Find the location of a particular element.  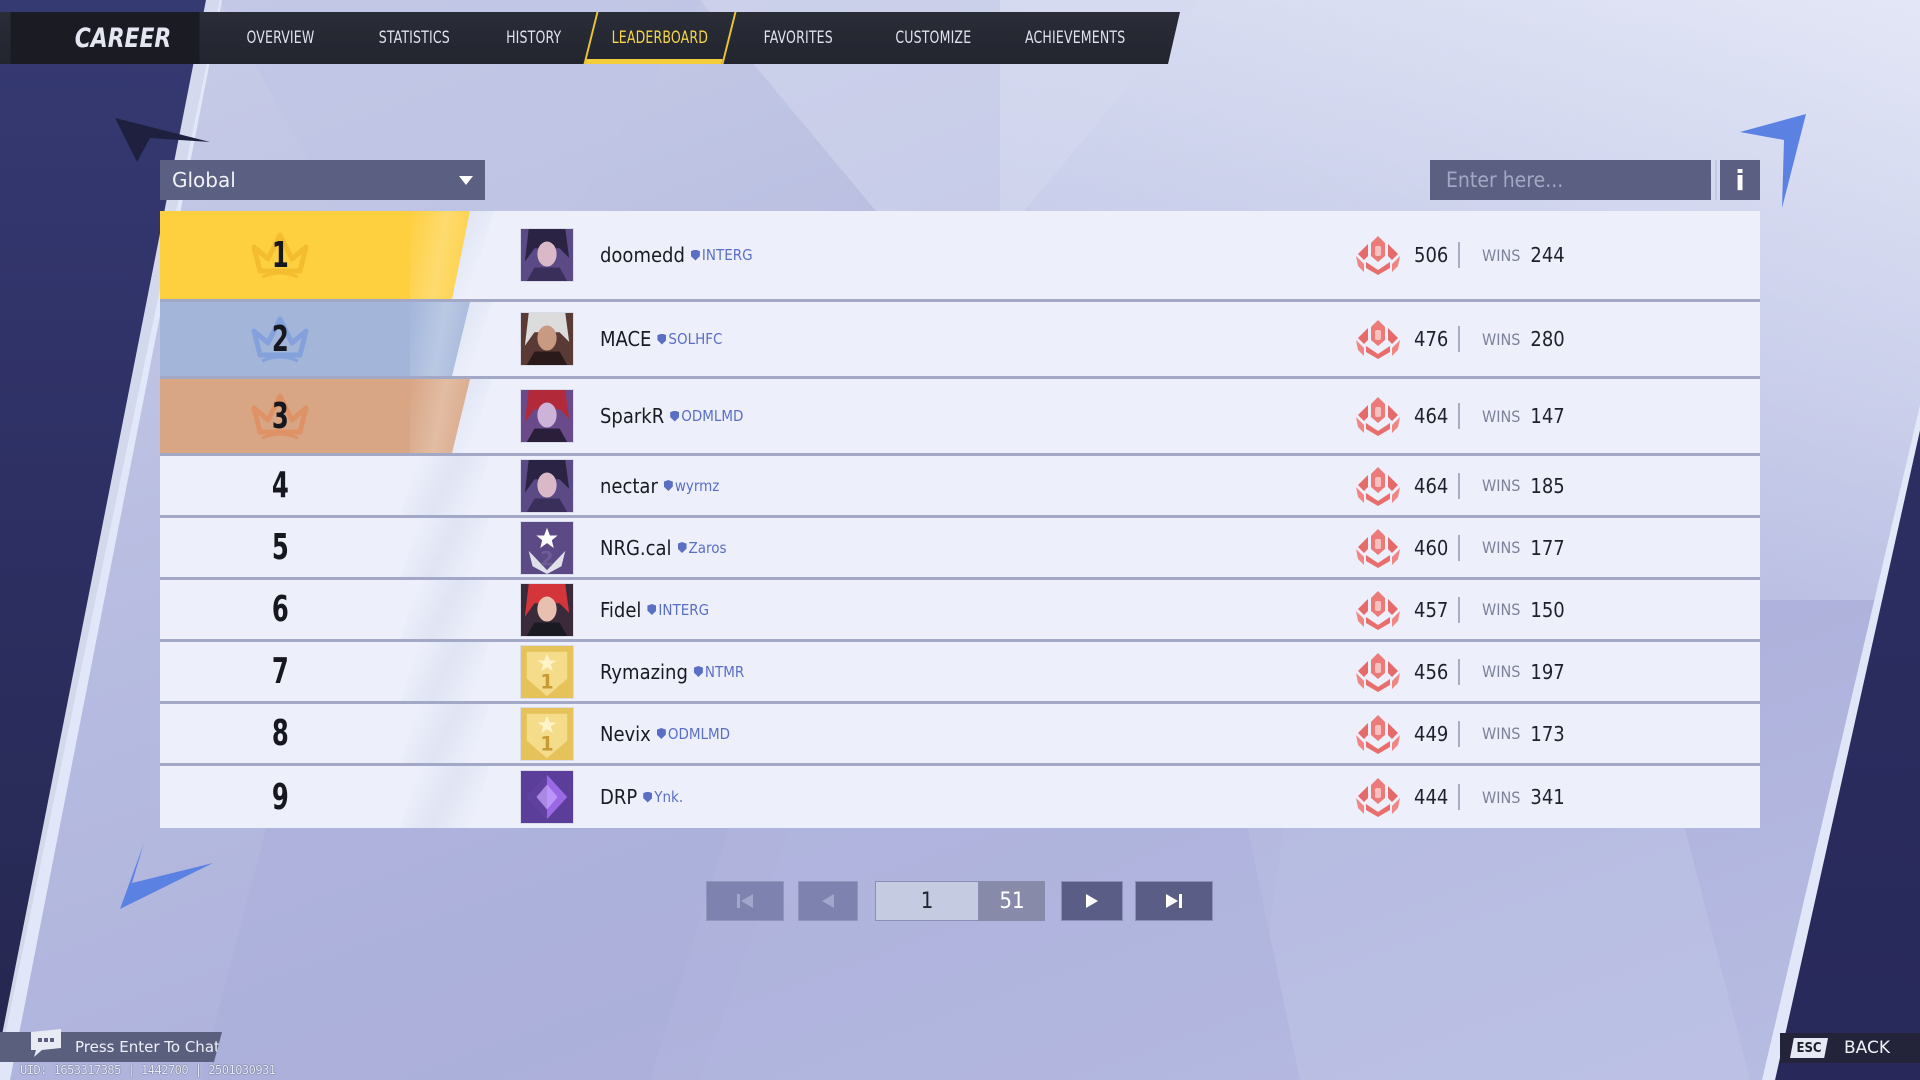

rank-number: 1 is located at coordinates (280, 255).